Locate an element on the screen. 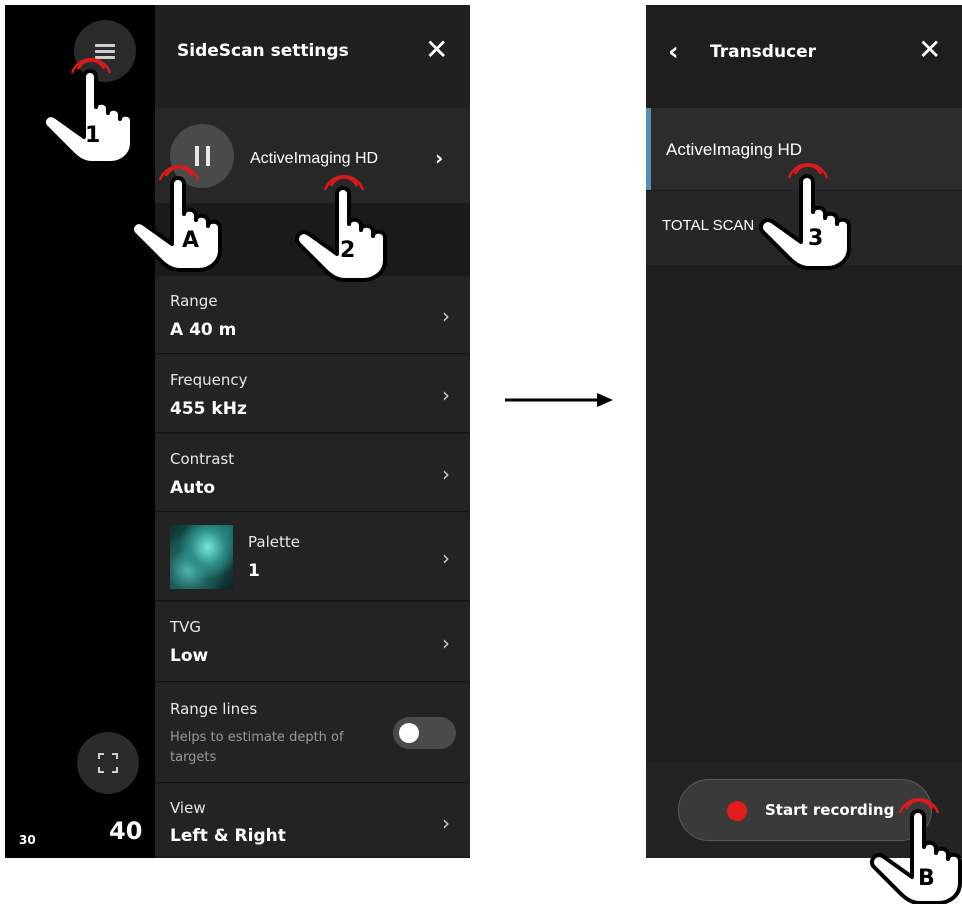  setting-contrast: Contrast Auto › is located at coordinates (312, 473).